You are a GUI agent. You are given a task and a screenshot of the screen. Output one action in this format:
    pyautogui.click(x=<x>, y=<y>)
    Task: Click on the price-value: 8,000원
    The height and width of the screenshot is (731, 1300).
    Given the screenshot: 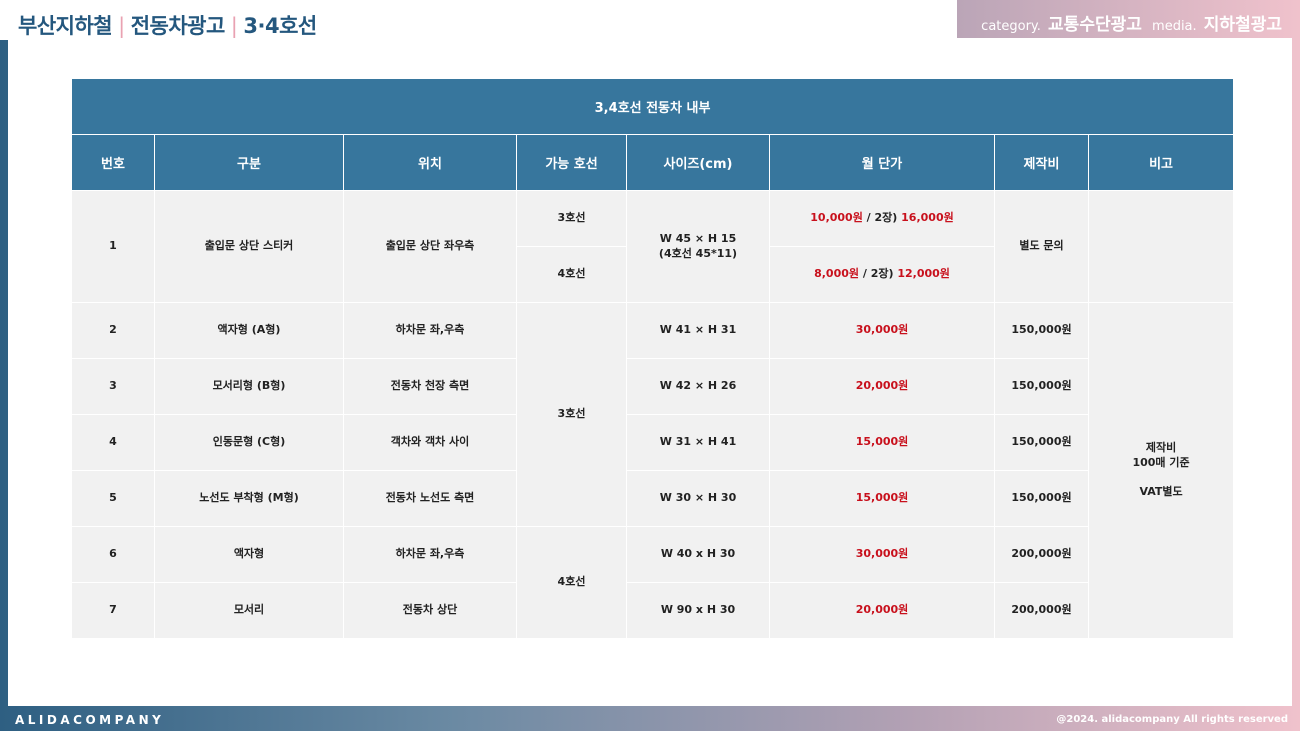 What is the action you would take?
    pyautogui.click(x=837, y=274)
    